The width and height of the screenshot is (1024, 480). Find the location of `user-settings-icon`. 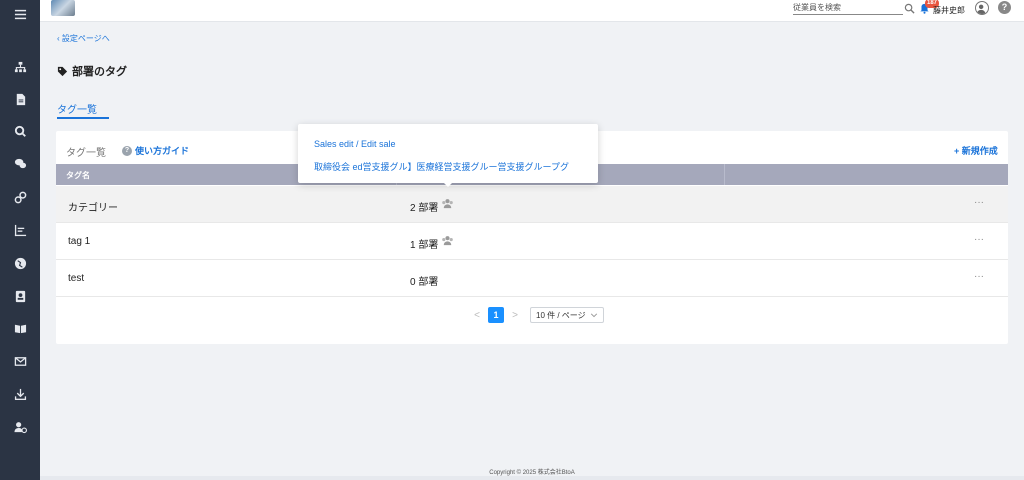

user-settings-icon is located at coordinates (20, 427).